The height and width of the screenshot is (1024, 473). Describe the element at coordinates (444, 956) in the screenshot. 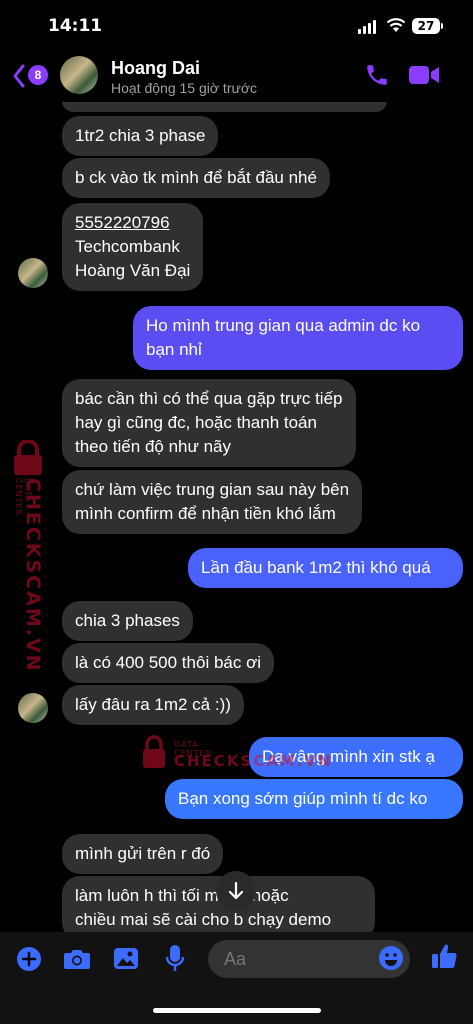

I see `thumbs-up-icon` at that location.